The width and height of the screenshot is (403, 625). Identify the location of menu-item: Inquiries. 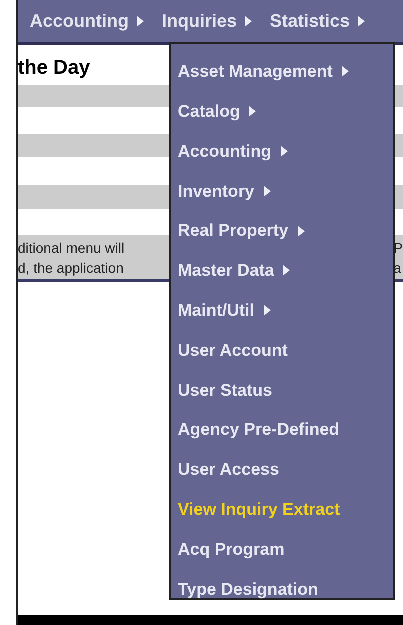
(207, 21).